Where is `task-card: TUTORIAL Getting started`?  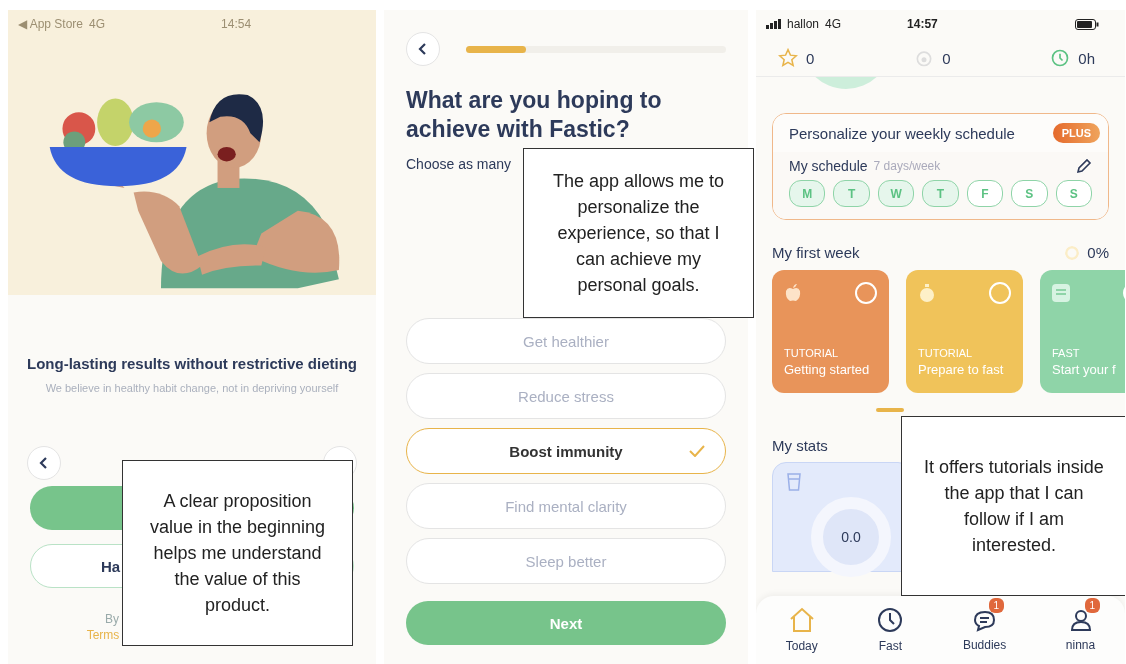
task-card: TUTORIAL Getting started is located at coordinates (830, 331).